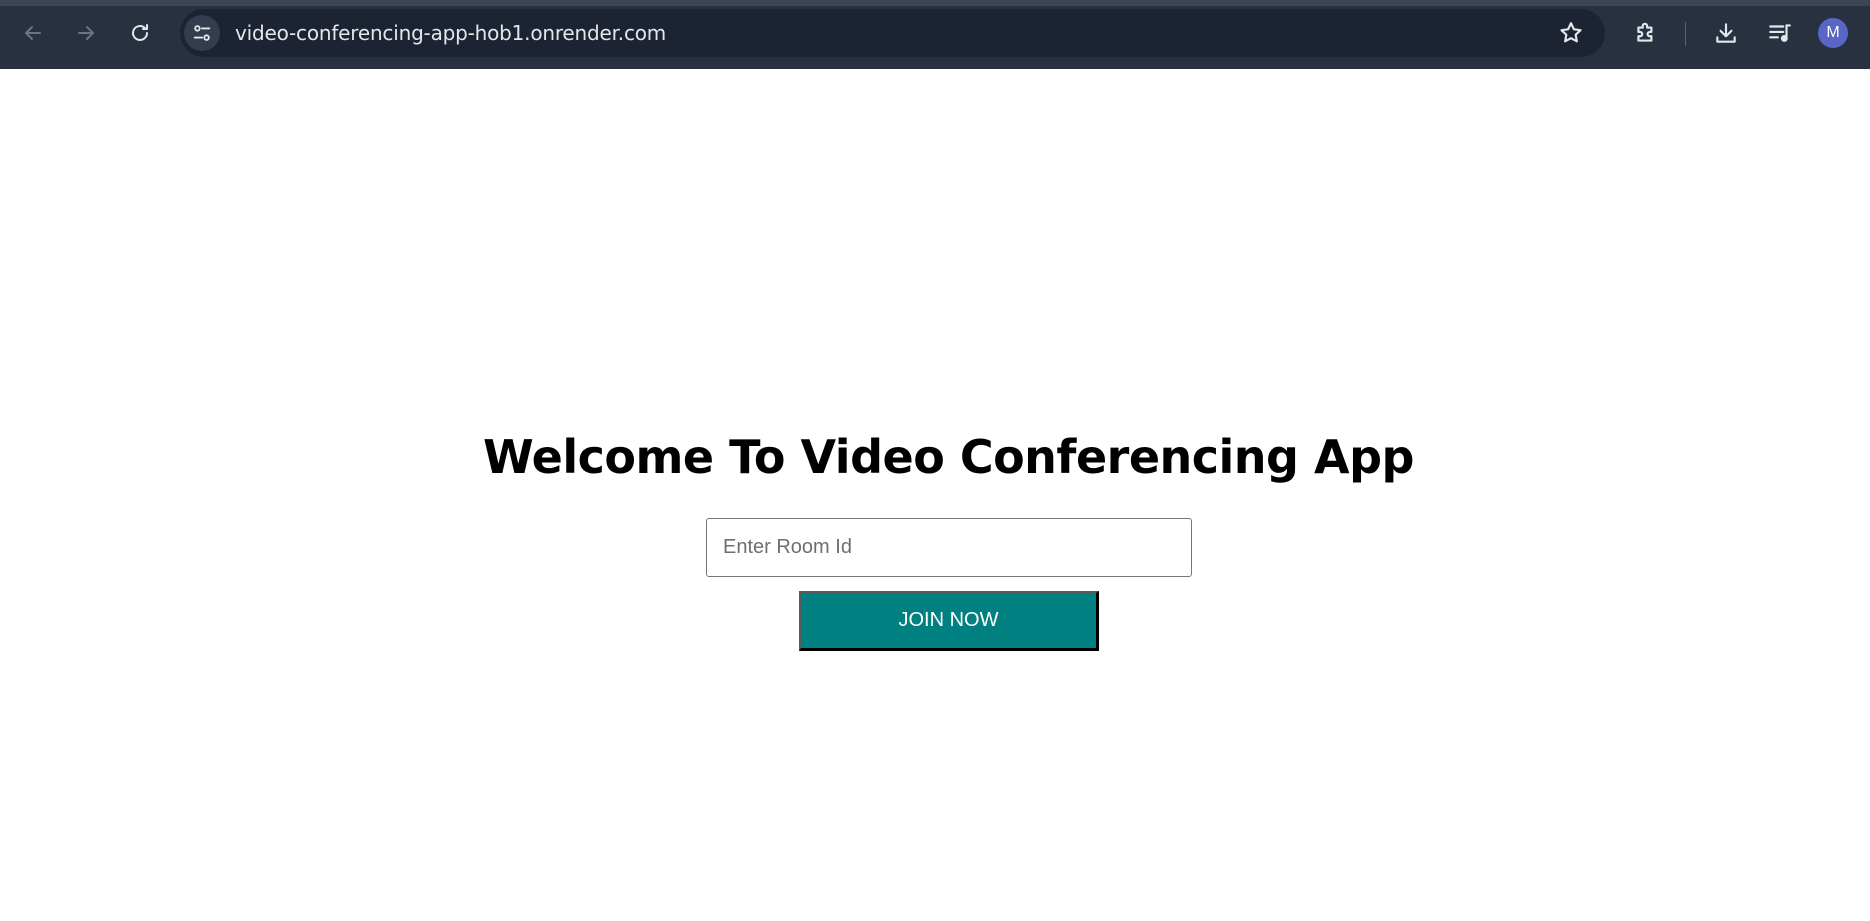 This screenshot has height=921, width=1870. Describe the element at coordinates (948, 457) in the screenshot. I see `page-title: Welcome To Video Conferencing App` at that location.